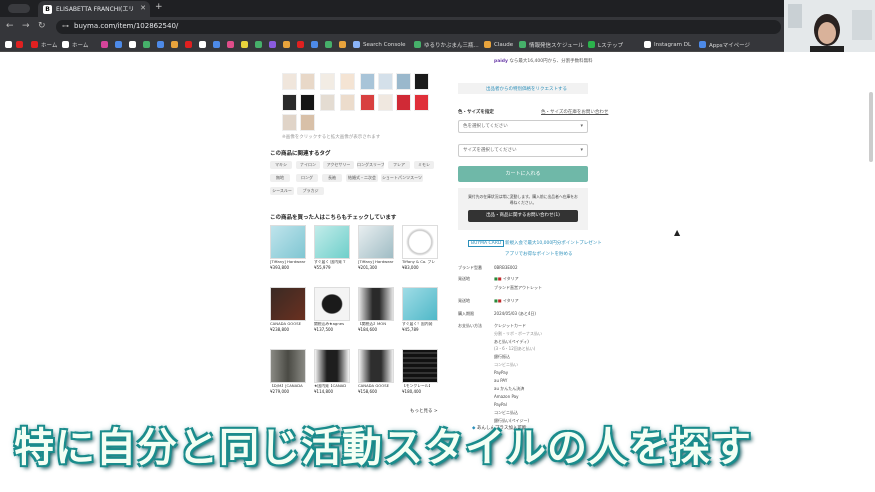 This screenshot has height=492, width=875. I want to click on product-card: ★国内発【CANAD ¥114,800, so click(332, 371).